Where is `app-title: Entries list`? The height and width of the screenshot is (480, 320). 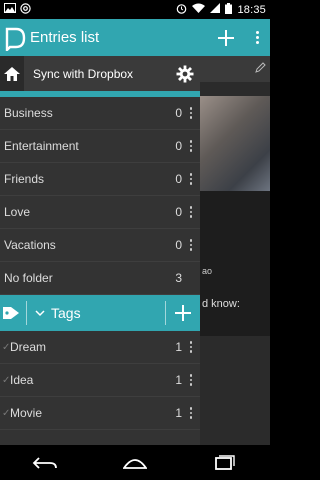
app-title: Entries list is located at coordinates (65, 37).